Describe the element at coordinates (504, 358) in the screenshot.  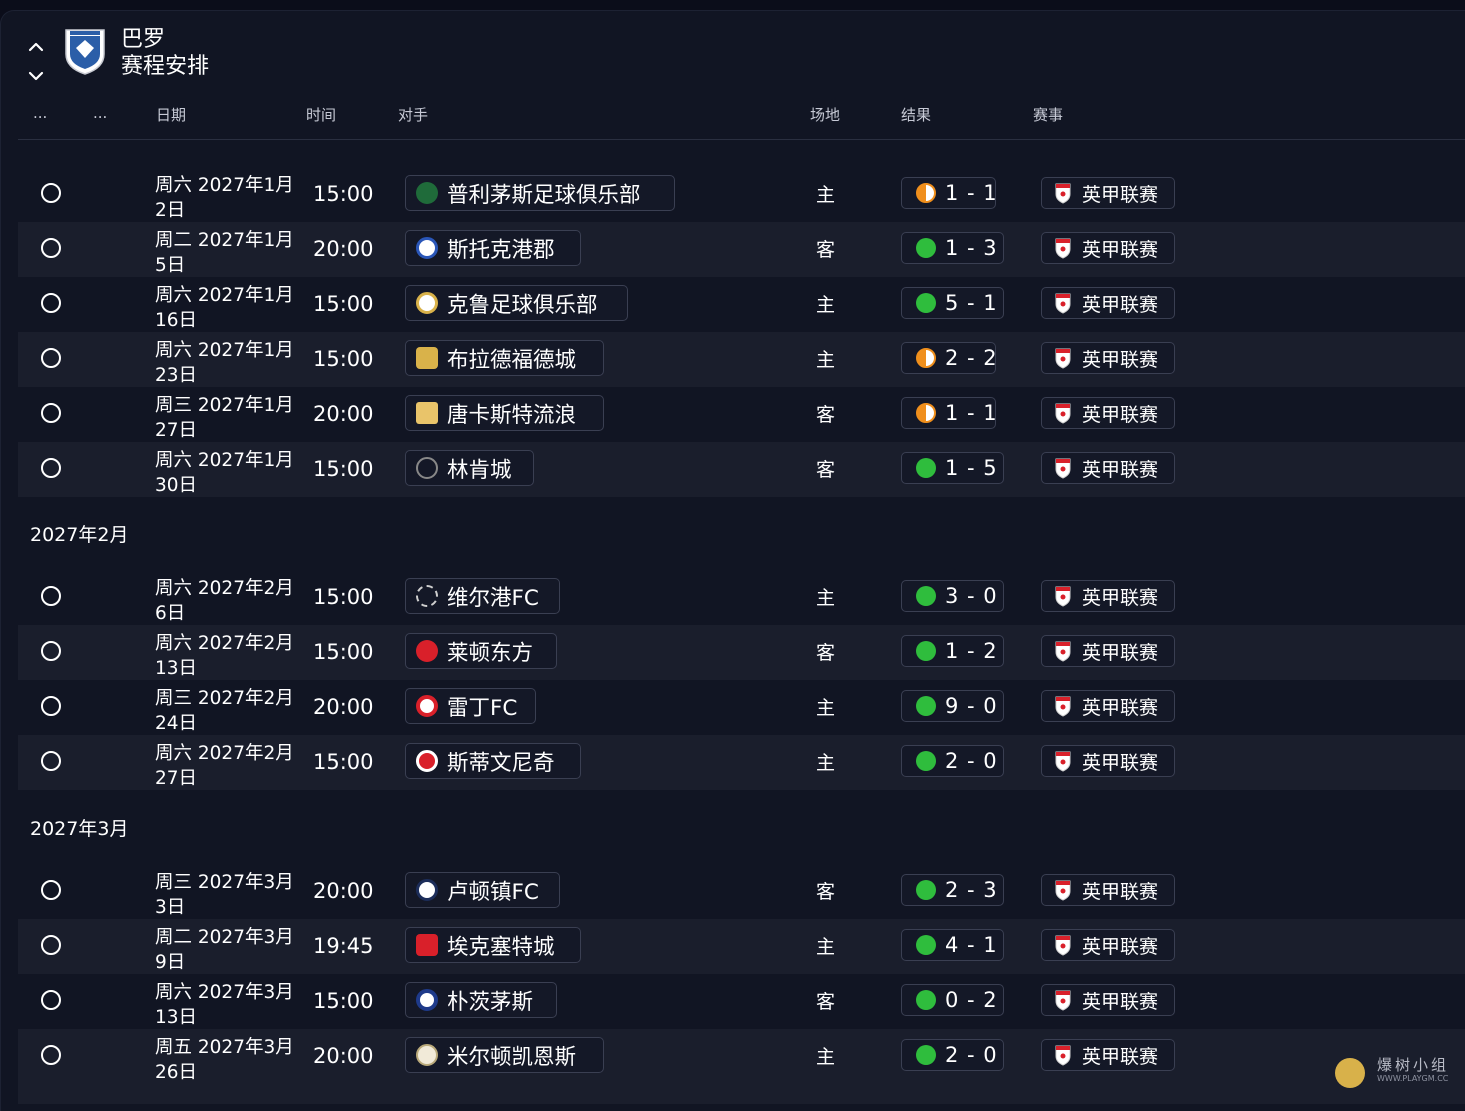
I see `opponent-button: 布拉德福德城` at that location.